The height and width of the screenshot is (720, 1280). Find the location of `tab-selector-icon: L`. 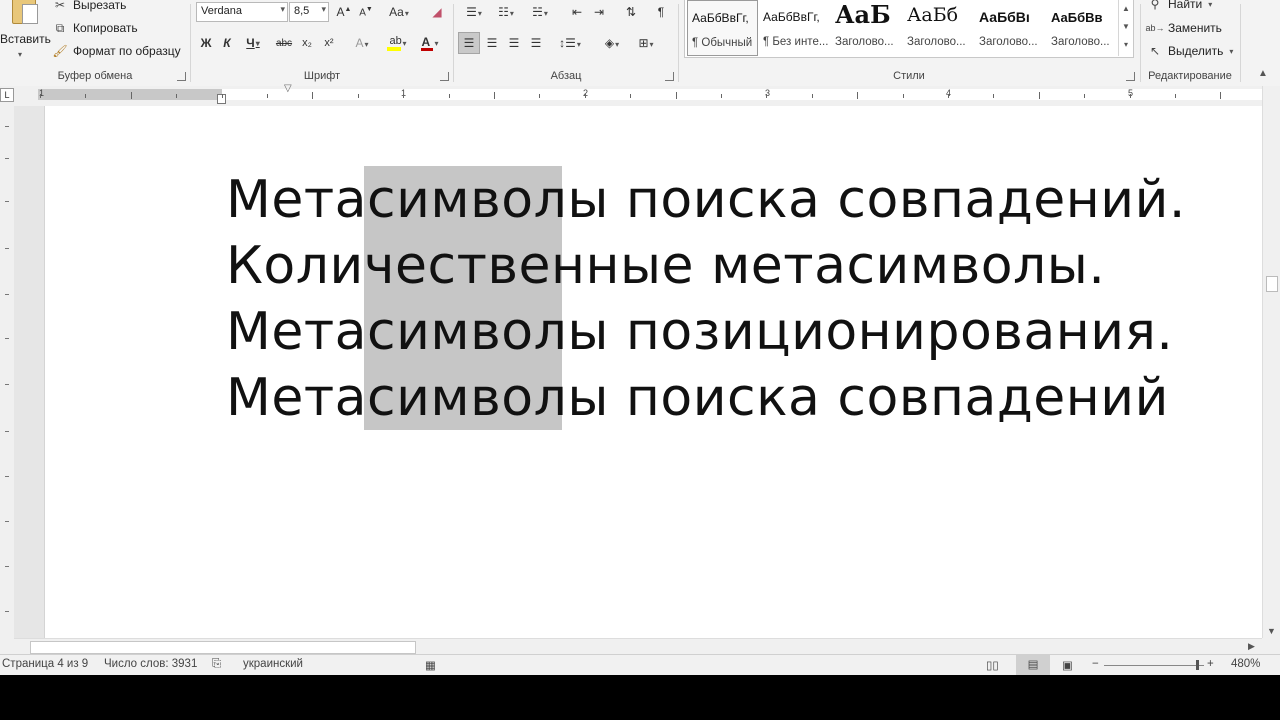

tab-selector-icon: L is located at coordinates (7, 95).